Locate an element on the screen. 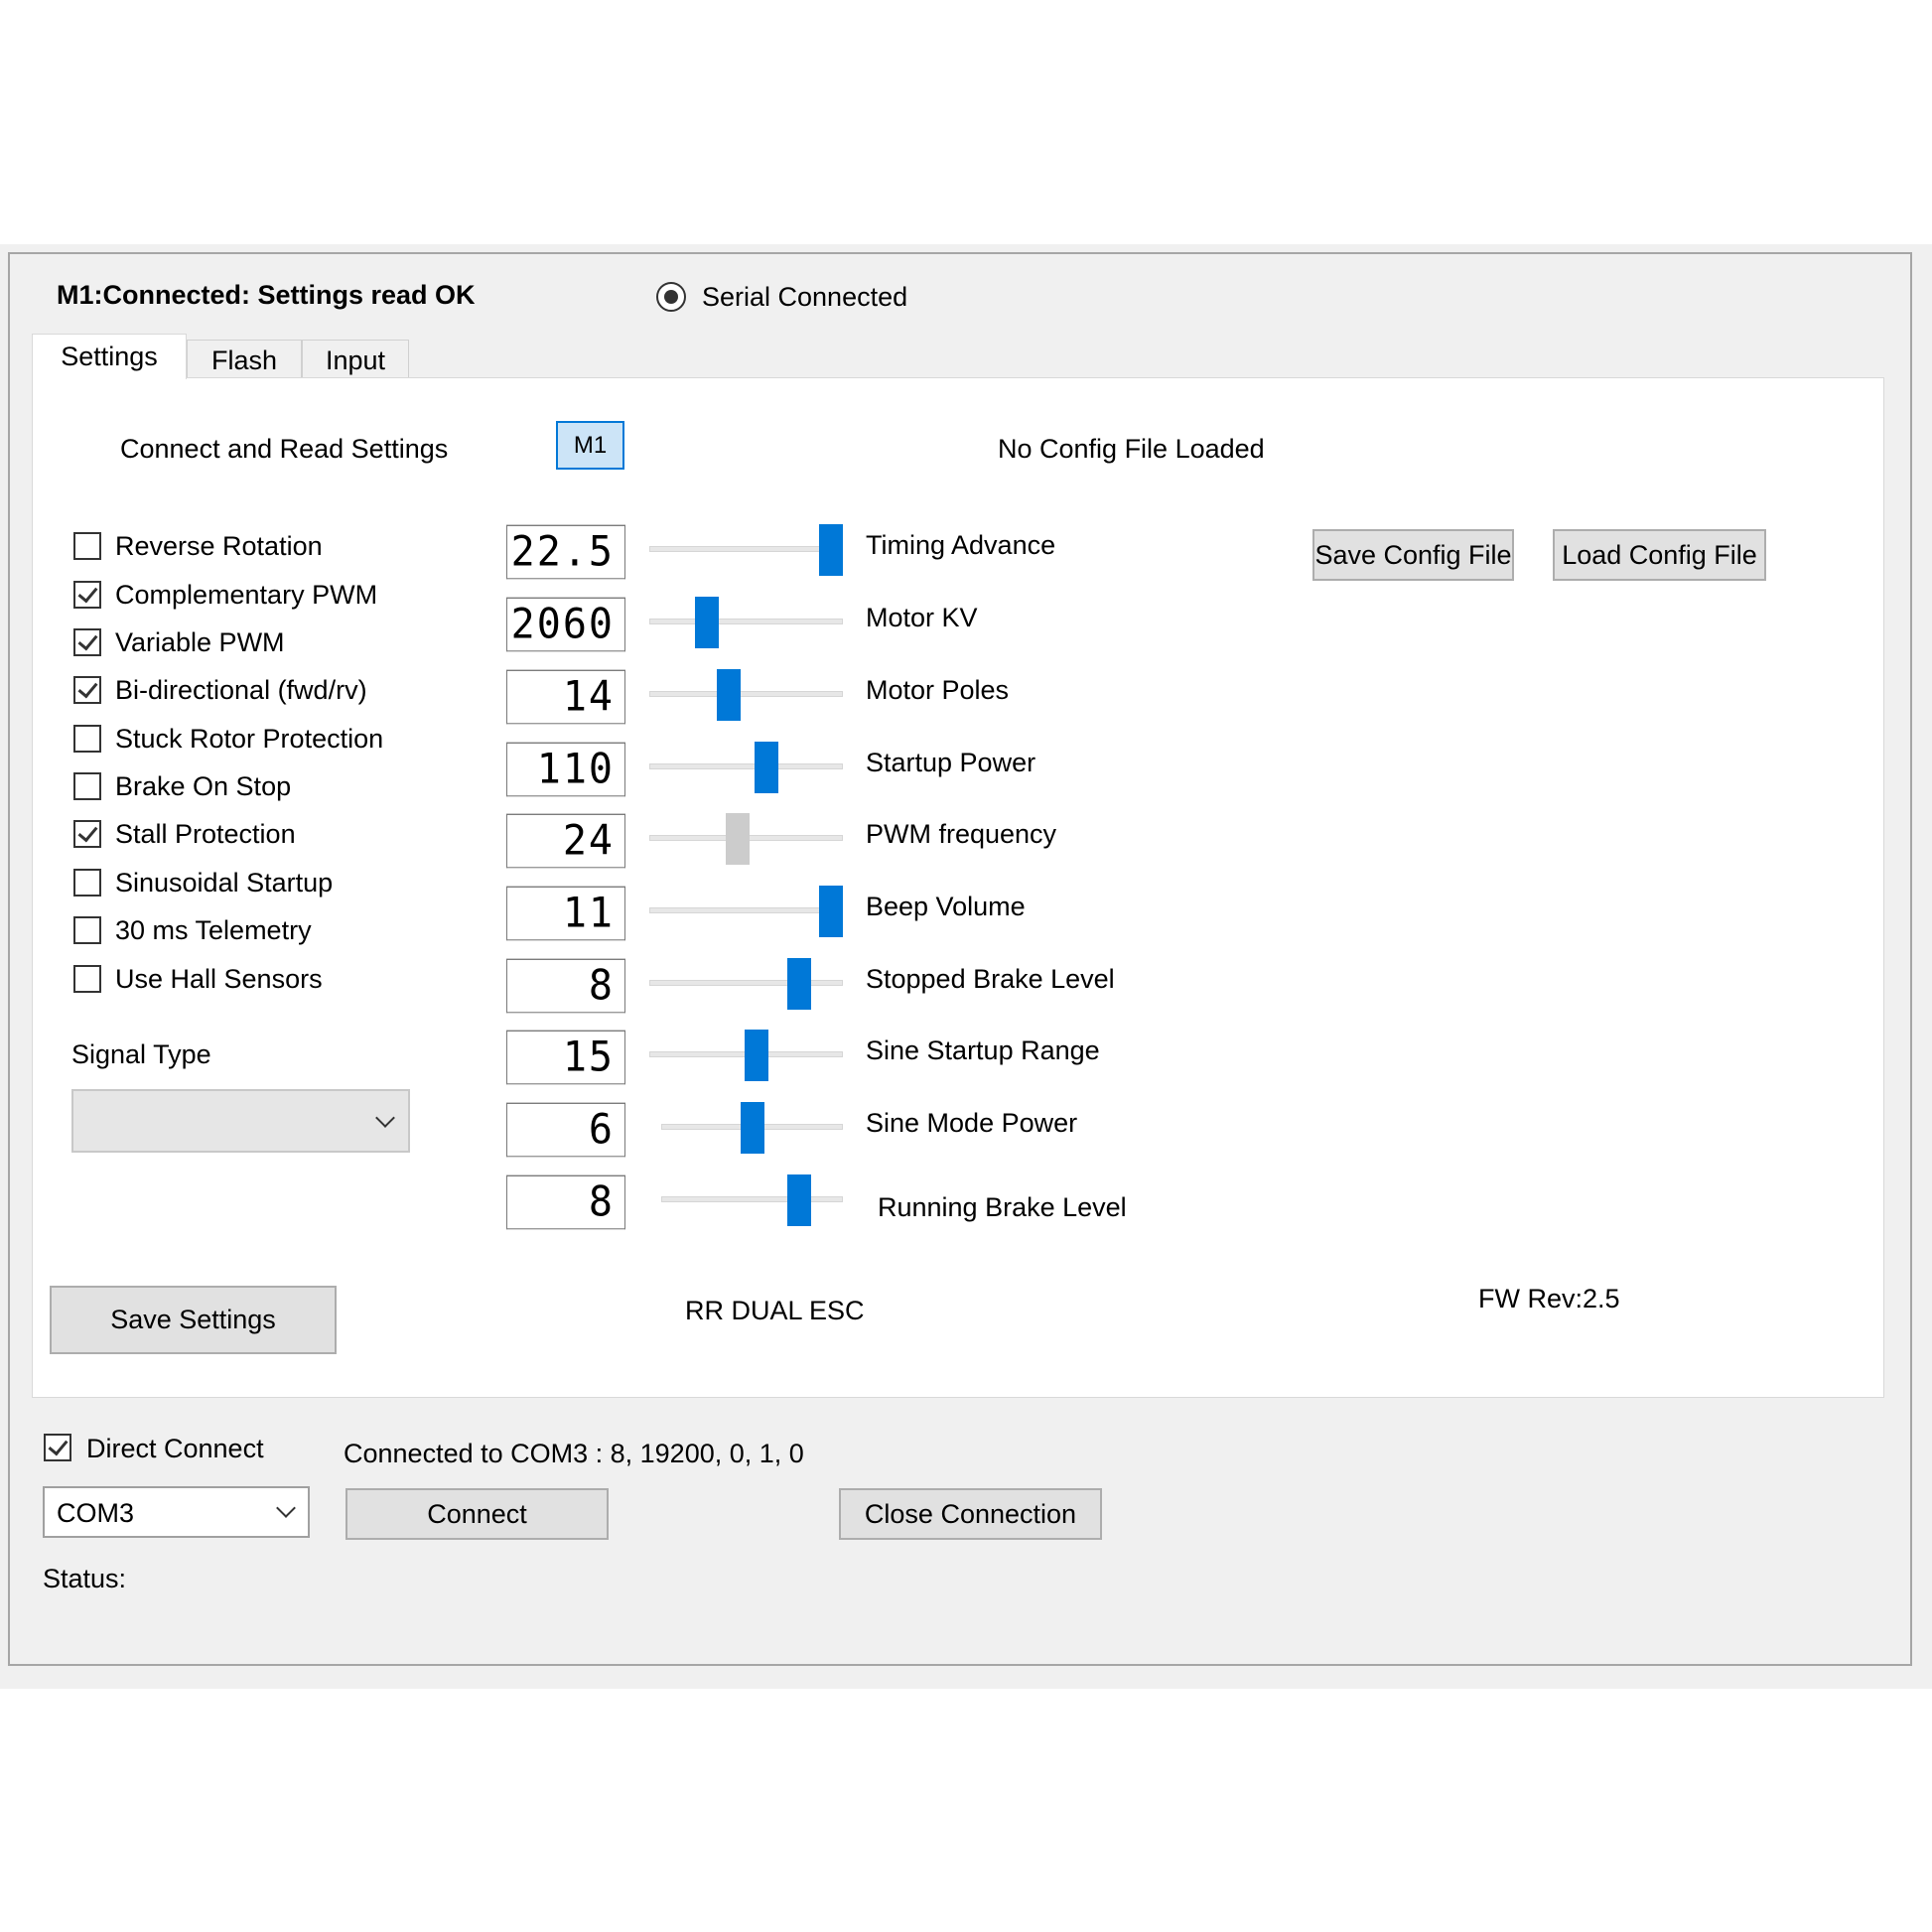 This screenshot has width=1932, height=1932. save-config-file-button: Save Config File is located at coordinates (1413, 555).